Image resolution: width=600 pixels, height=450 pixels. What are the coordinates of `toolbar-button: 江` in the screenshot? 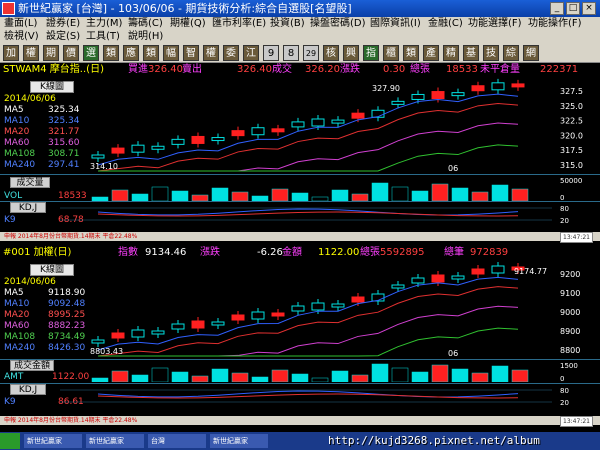 It's located at (251, 53).